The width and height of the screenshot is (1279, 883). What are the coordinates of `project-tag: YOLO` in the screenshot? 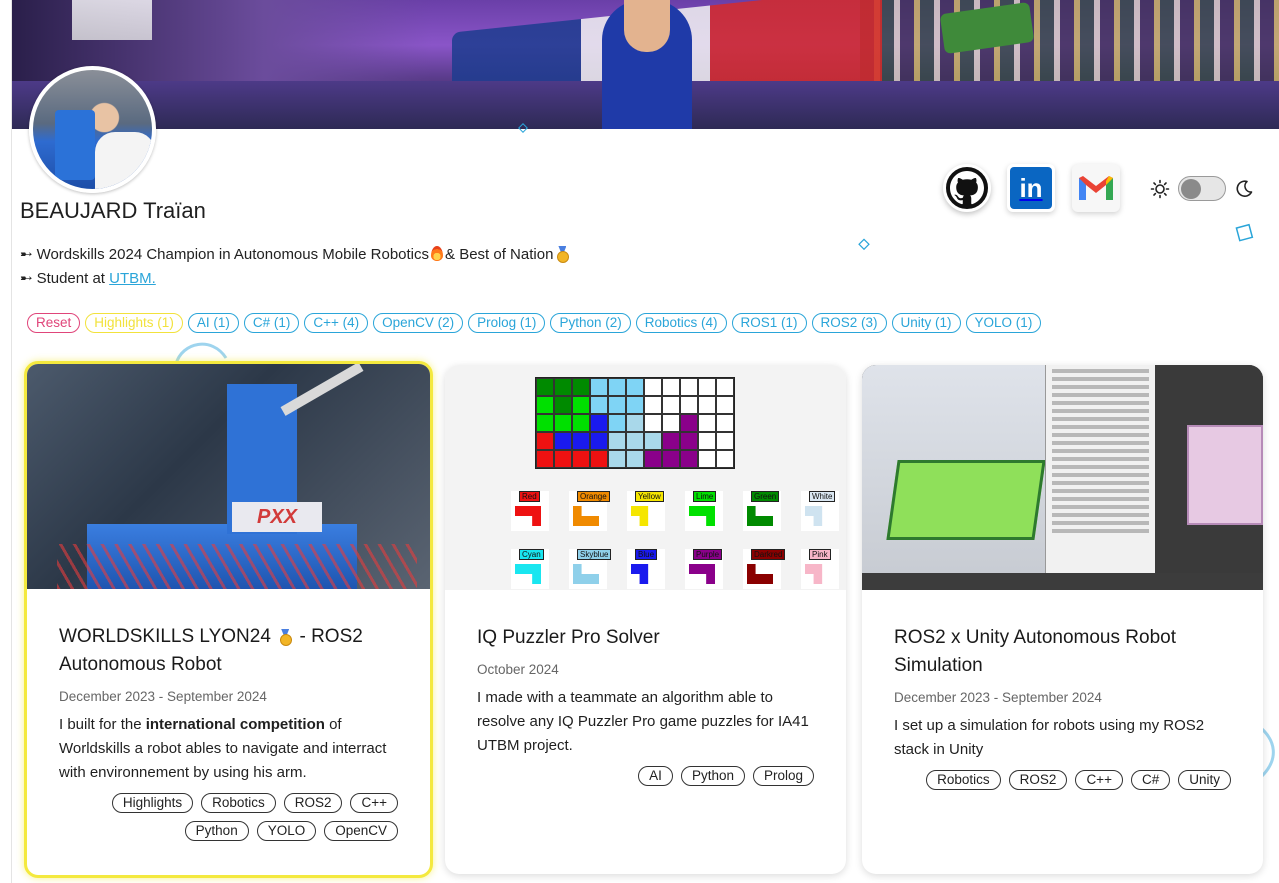 It's located at (286, 831).